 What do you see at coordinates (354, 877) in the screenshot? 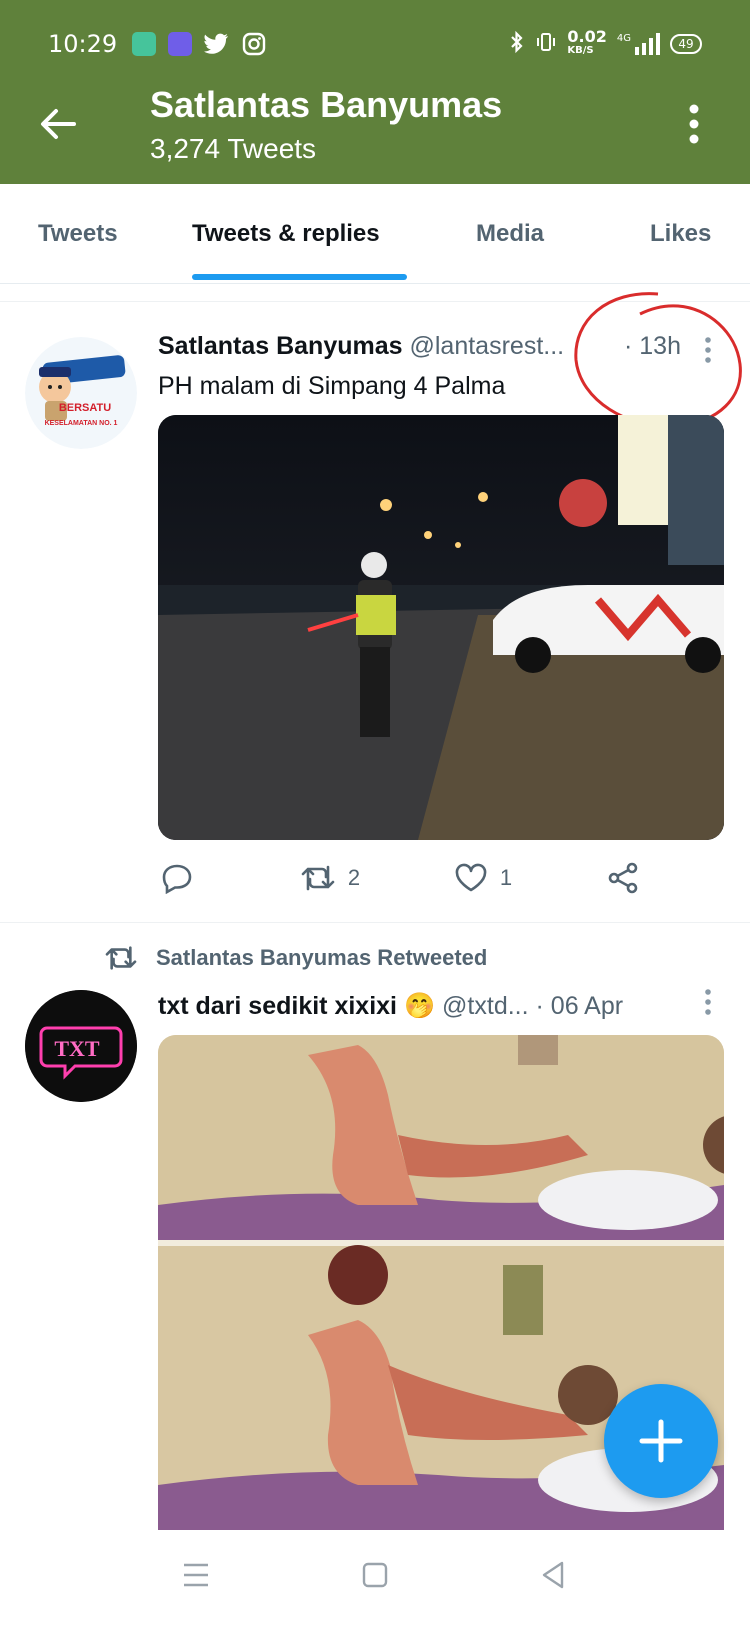
I see `retweet-count: 2` at bounding box center [354, 877].